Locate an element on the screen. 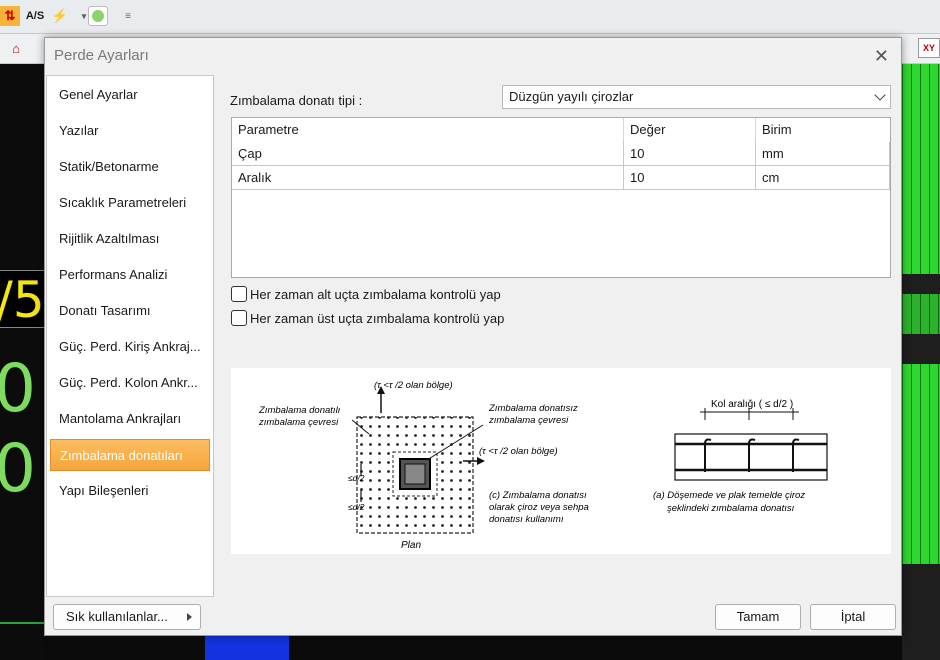 This screenshot has width=940, height=660. lightning-icon: ⚡ is located at coordinates (60, 16).